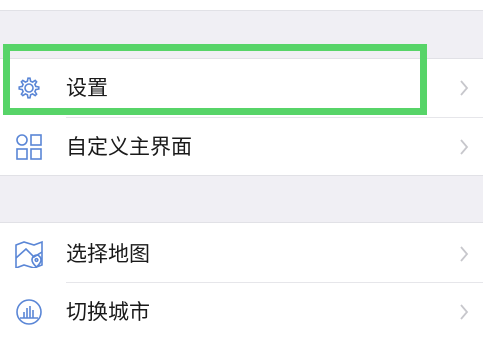 This screenshot has width=483, height=339. Describe the element at coordinates (29, 88) in the screenshot. I see `gear-icon` at that location.